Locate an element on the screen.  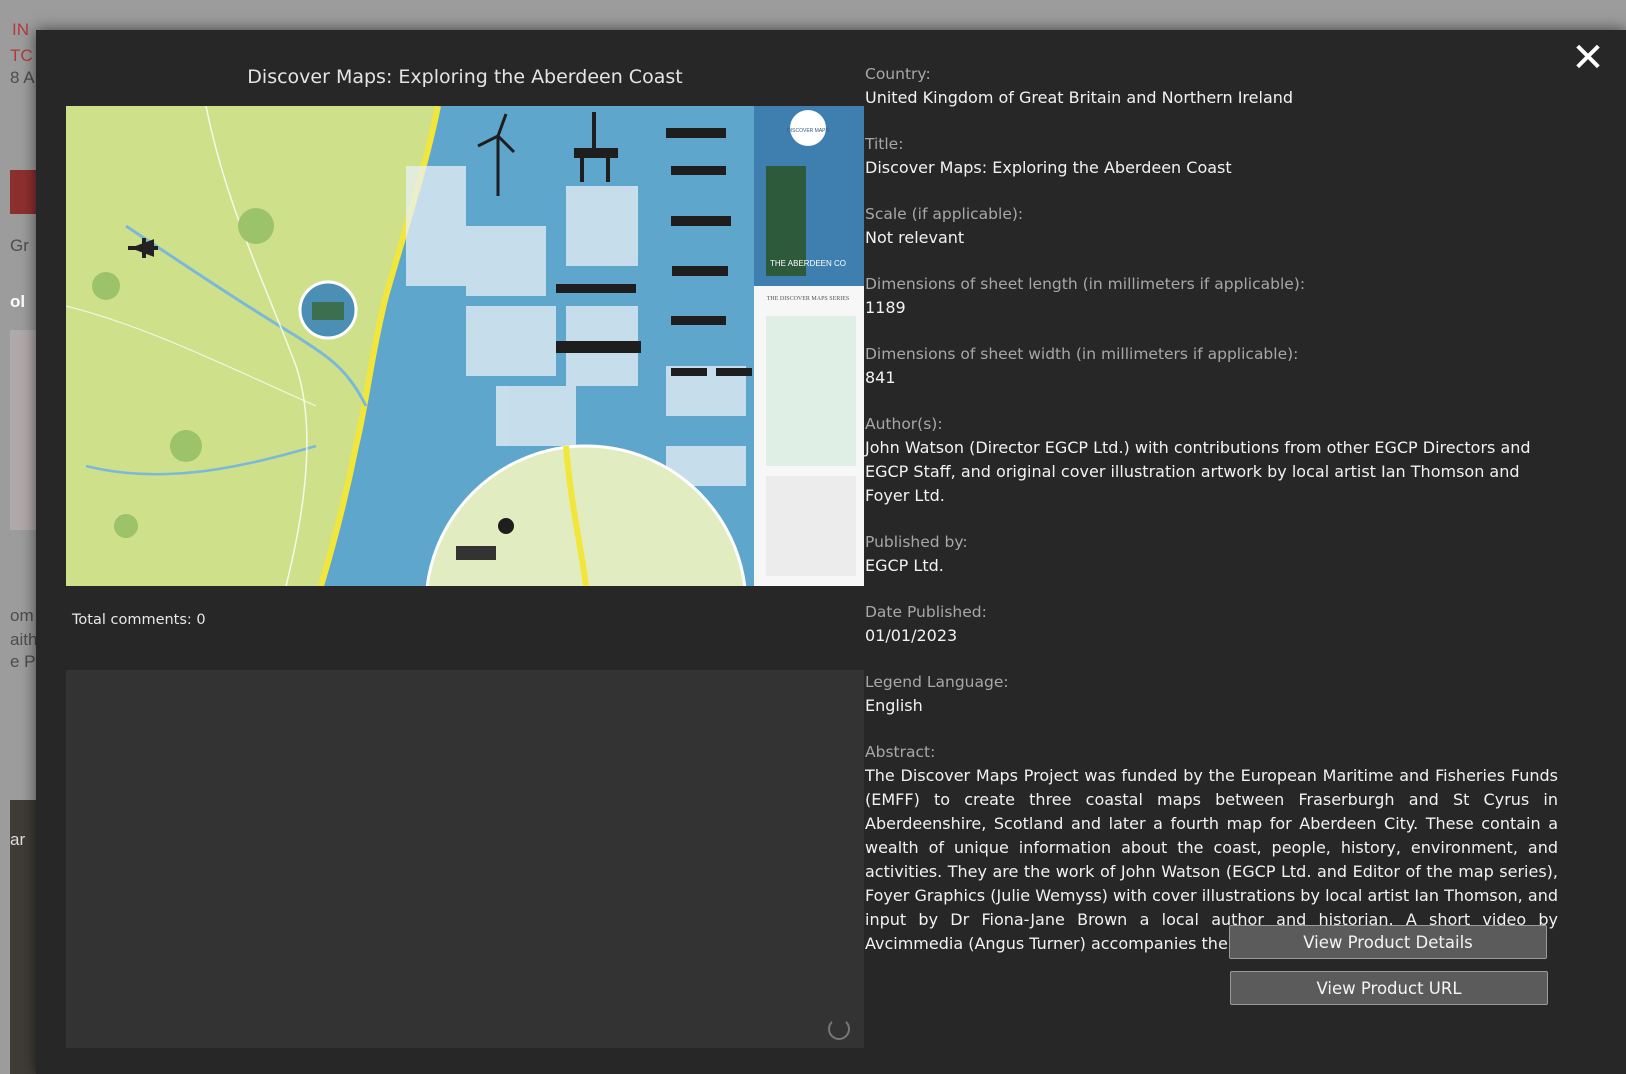
field-value: EGCP Ltd. is located at coordinates (904, 565).